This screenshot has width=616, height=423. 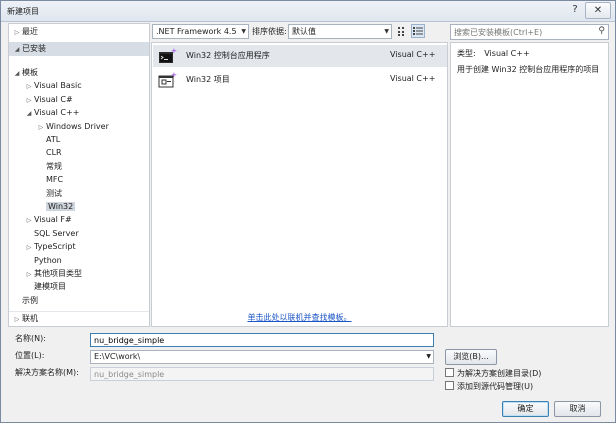 I want to click on help-icon: ?, so click(x=575, y=9).